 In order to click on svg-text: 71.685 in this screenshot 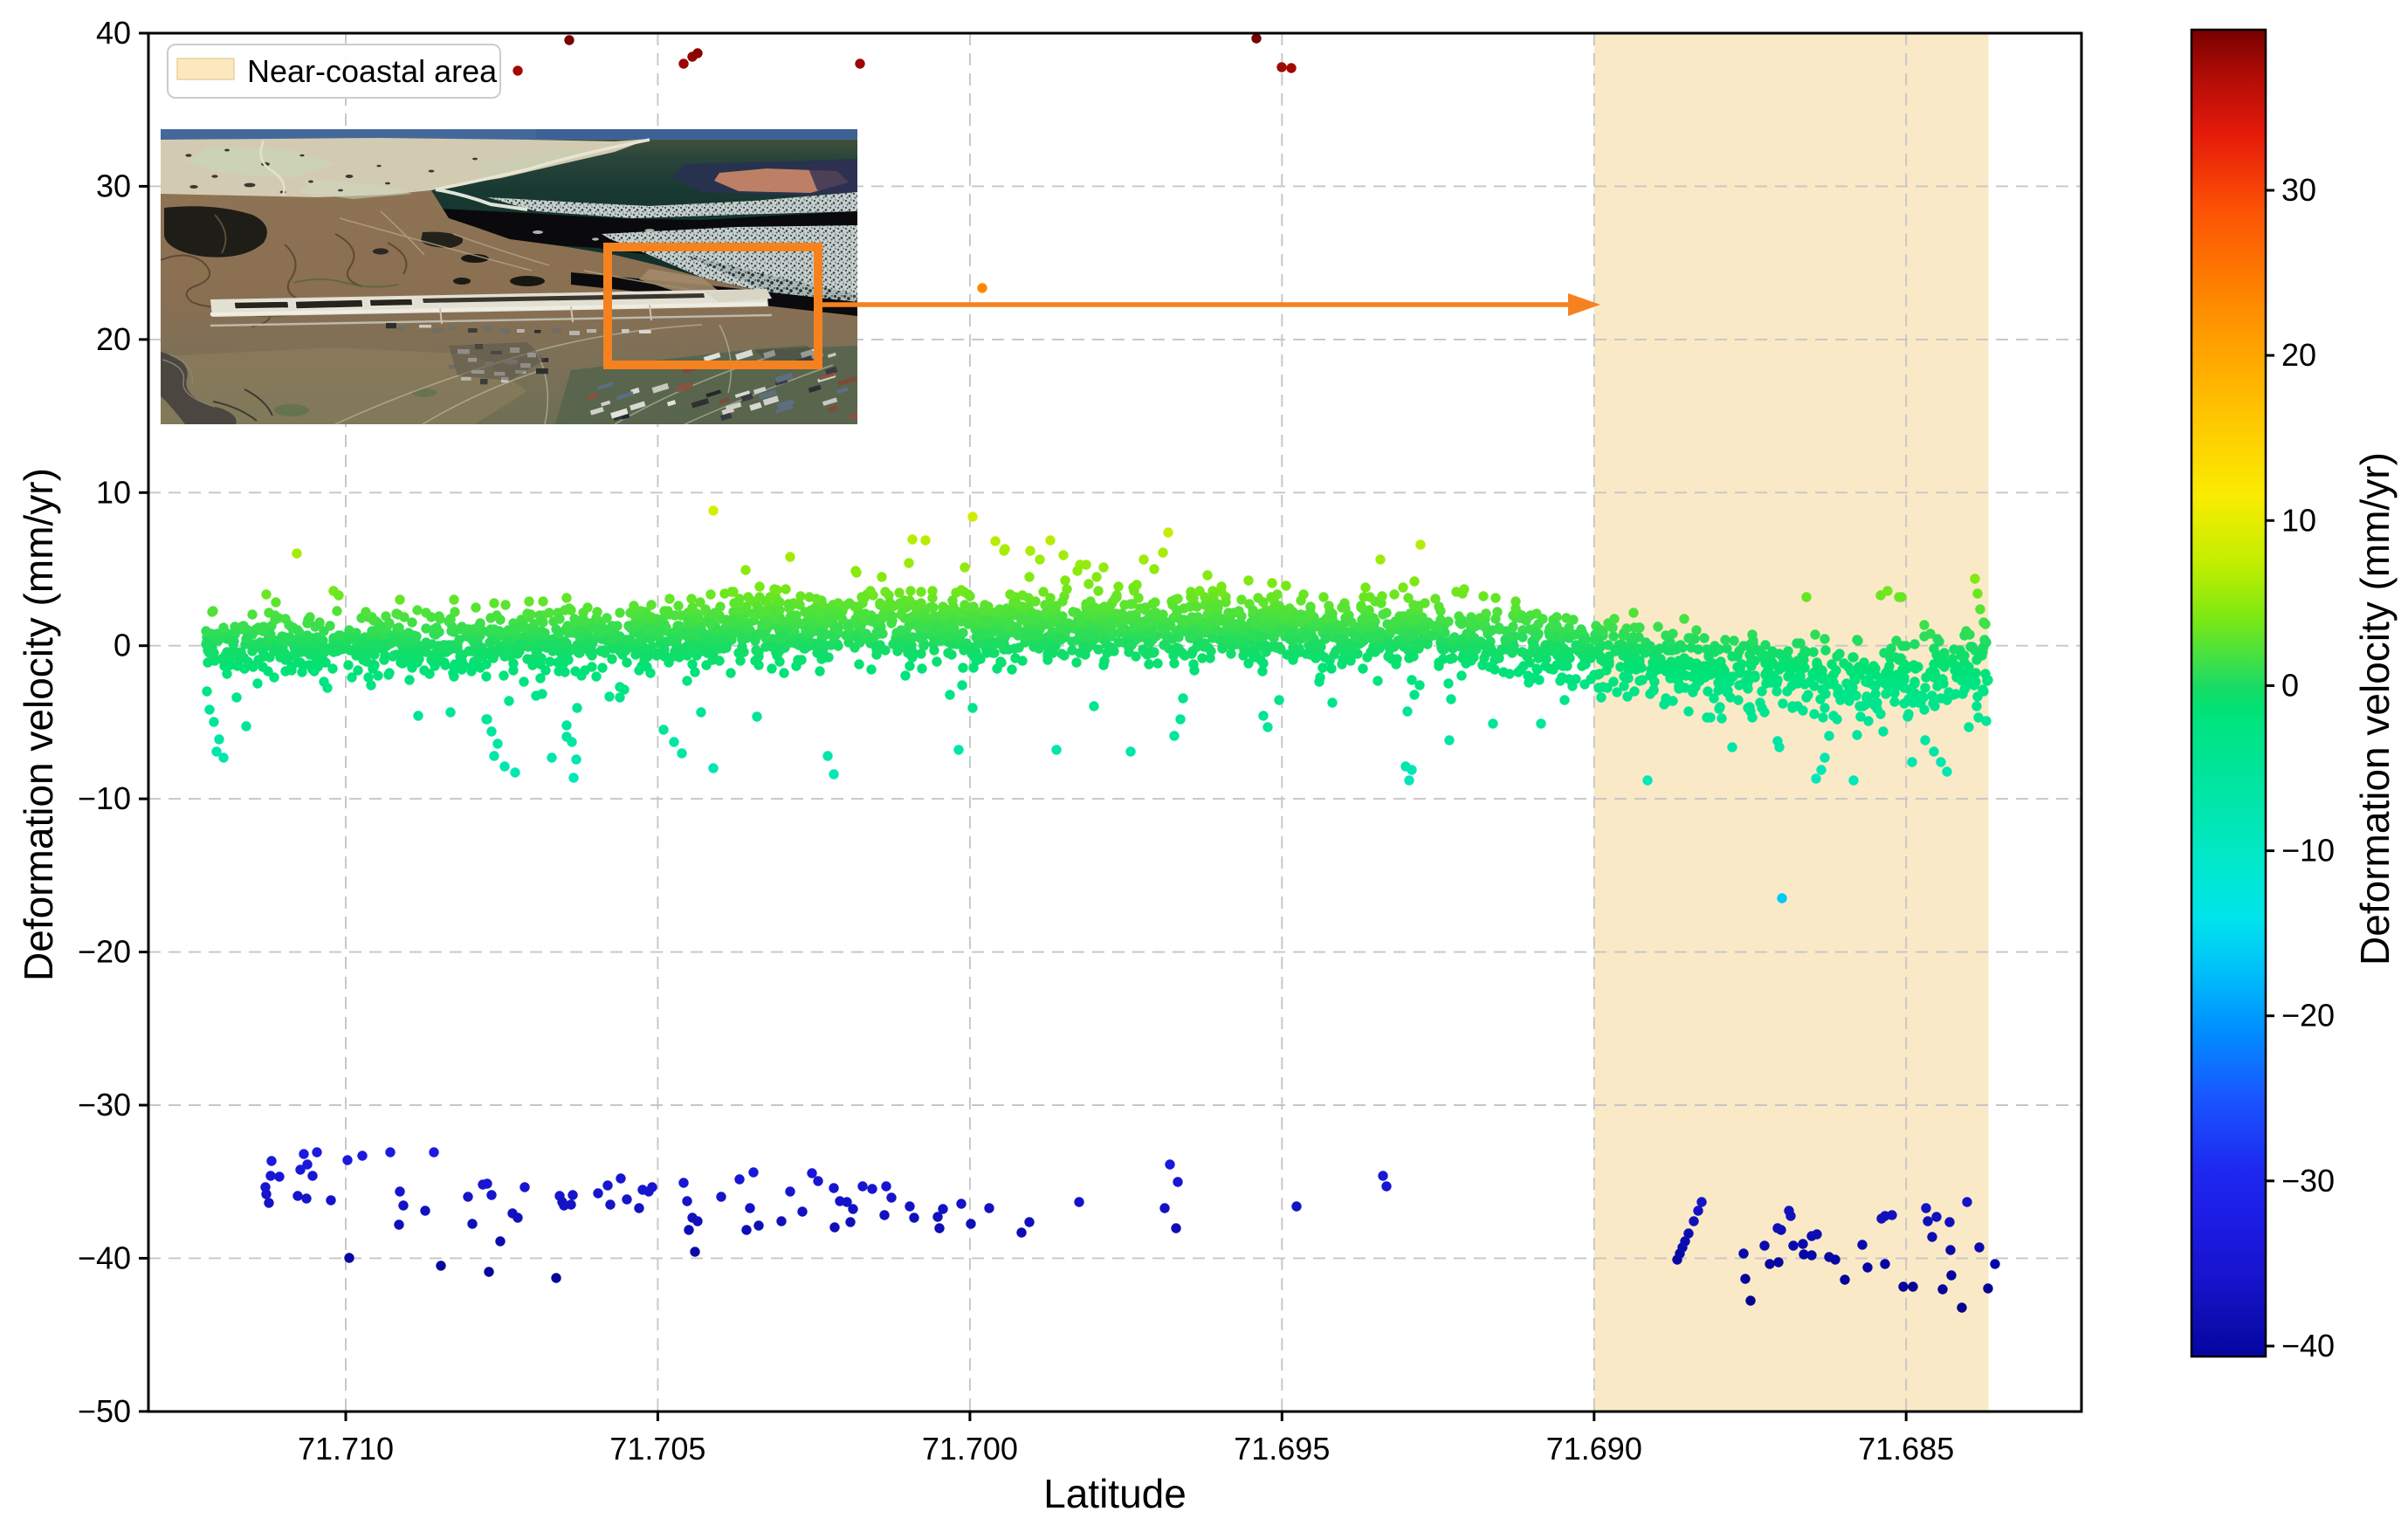, I will do `click(1906, 1449)`.